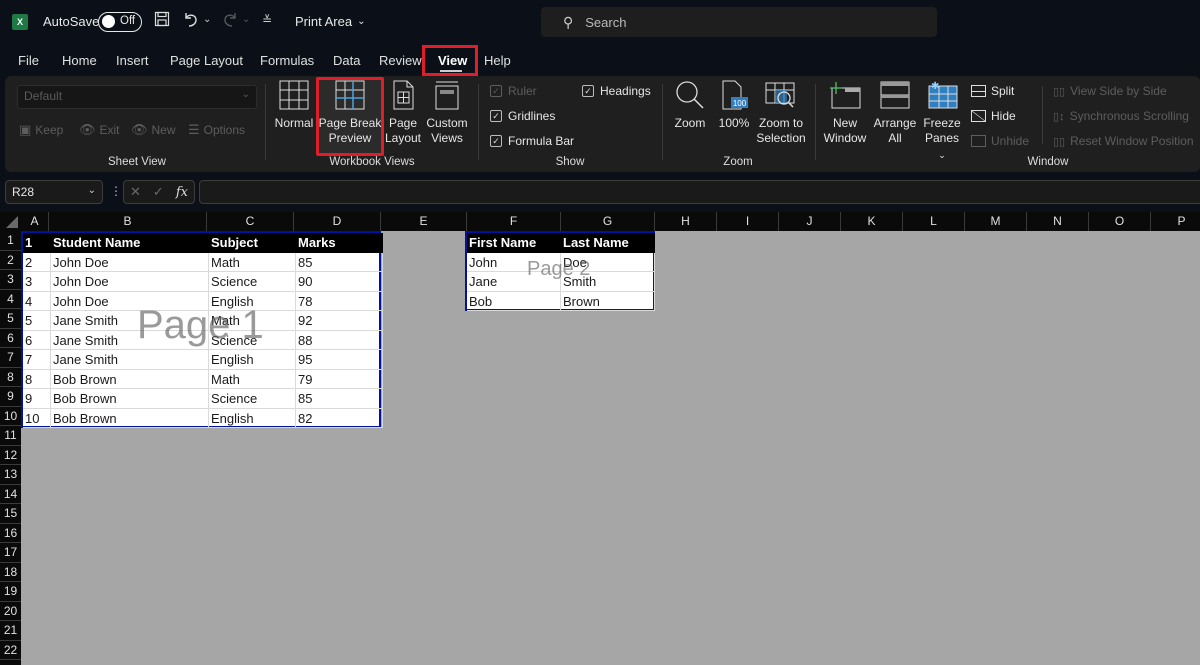  I want to click on sheet-view-dropdown: Default ⌄, so click(137, 97).